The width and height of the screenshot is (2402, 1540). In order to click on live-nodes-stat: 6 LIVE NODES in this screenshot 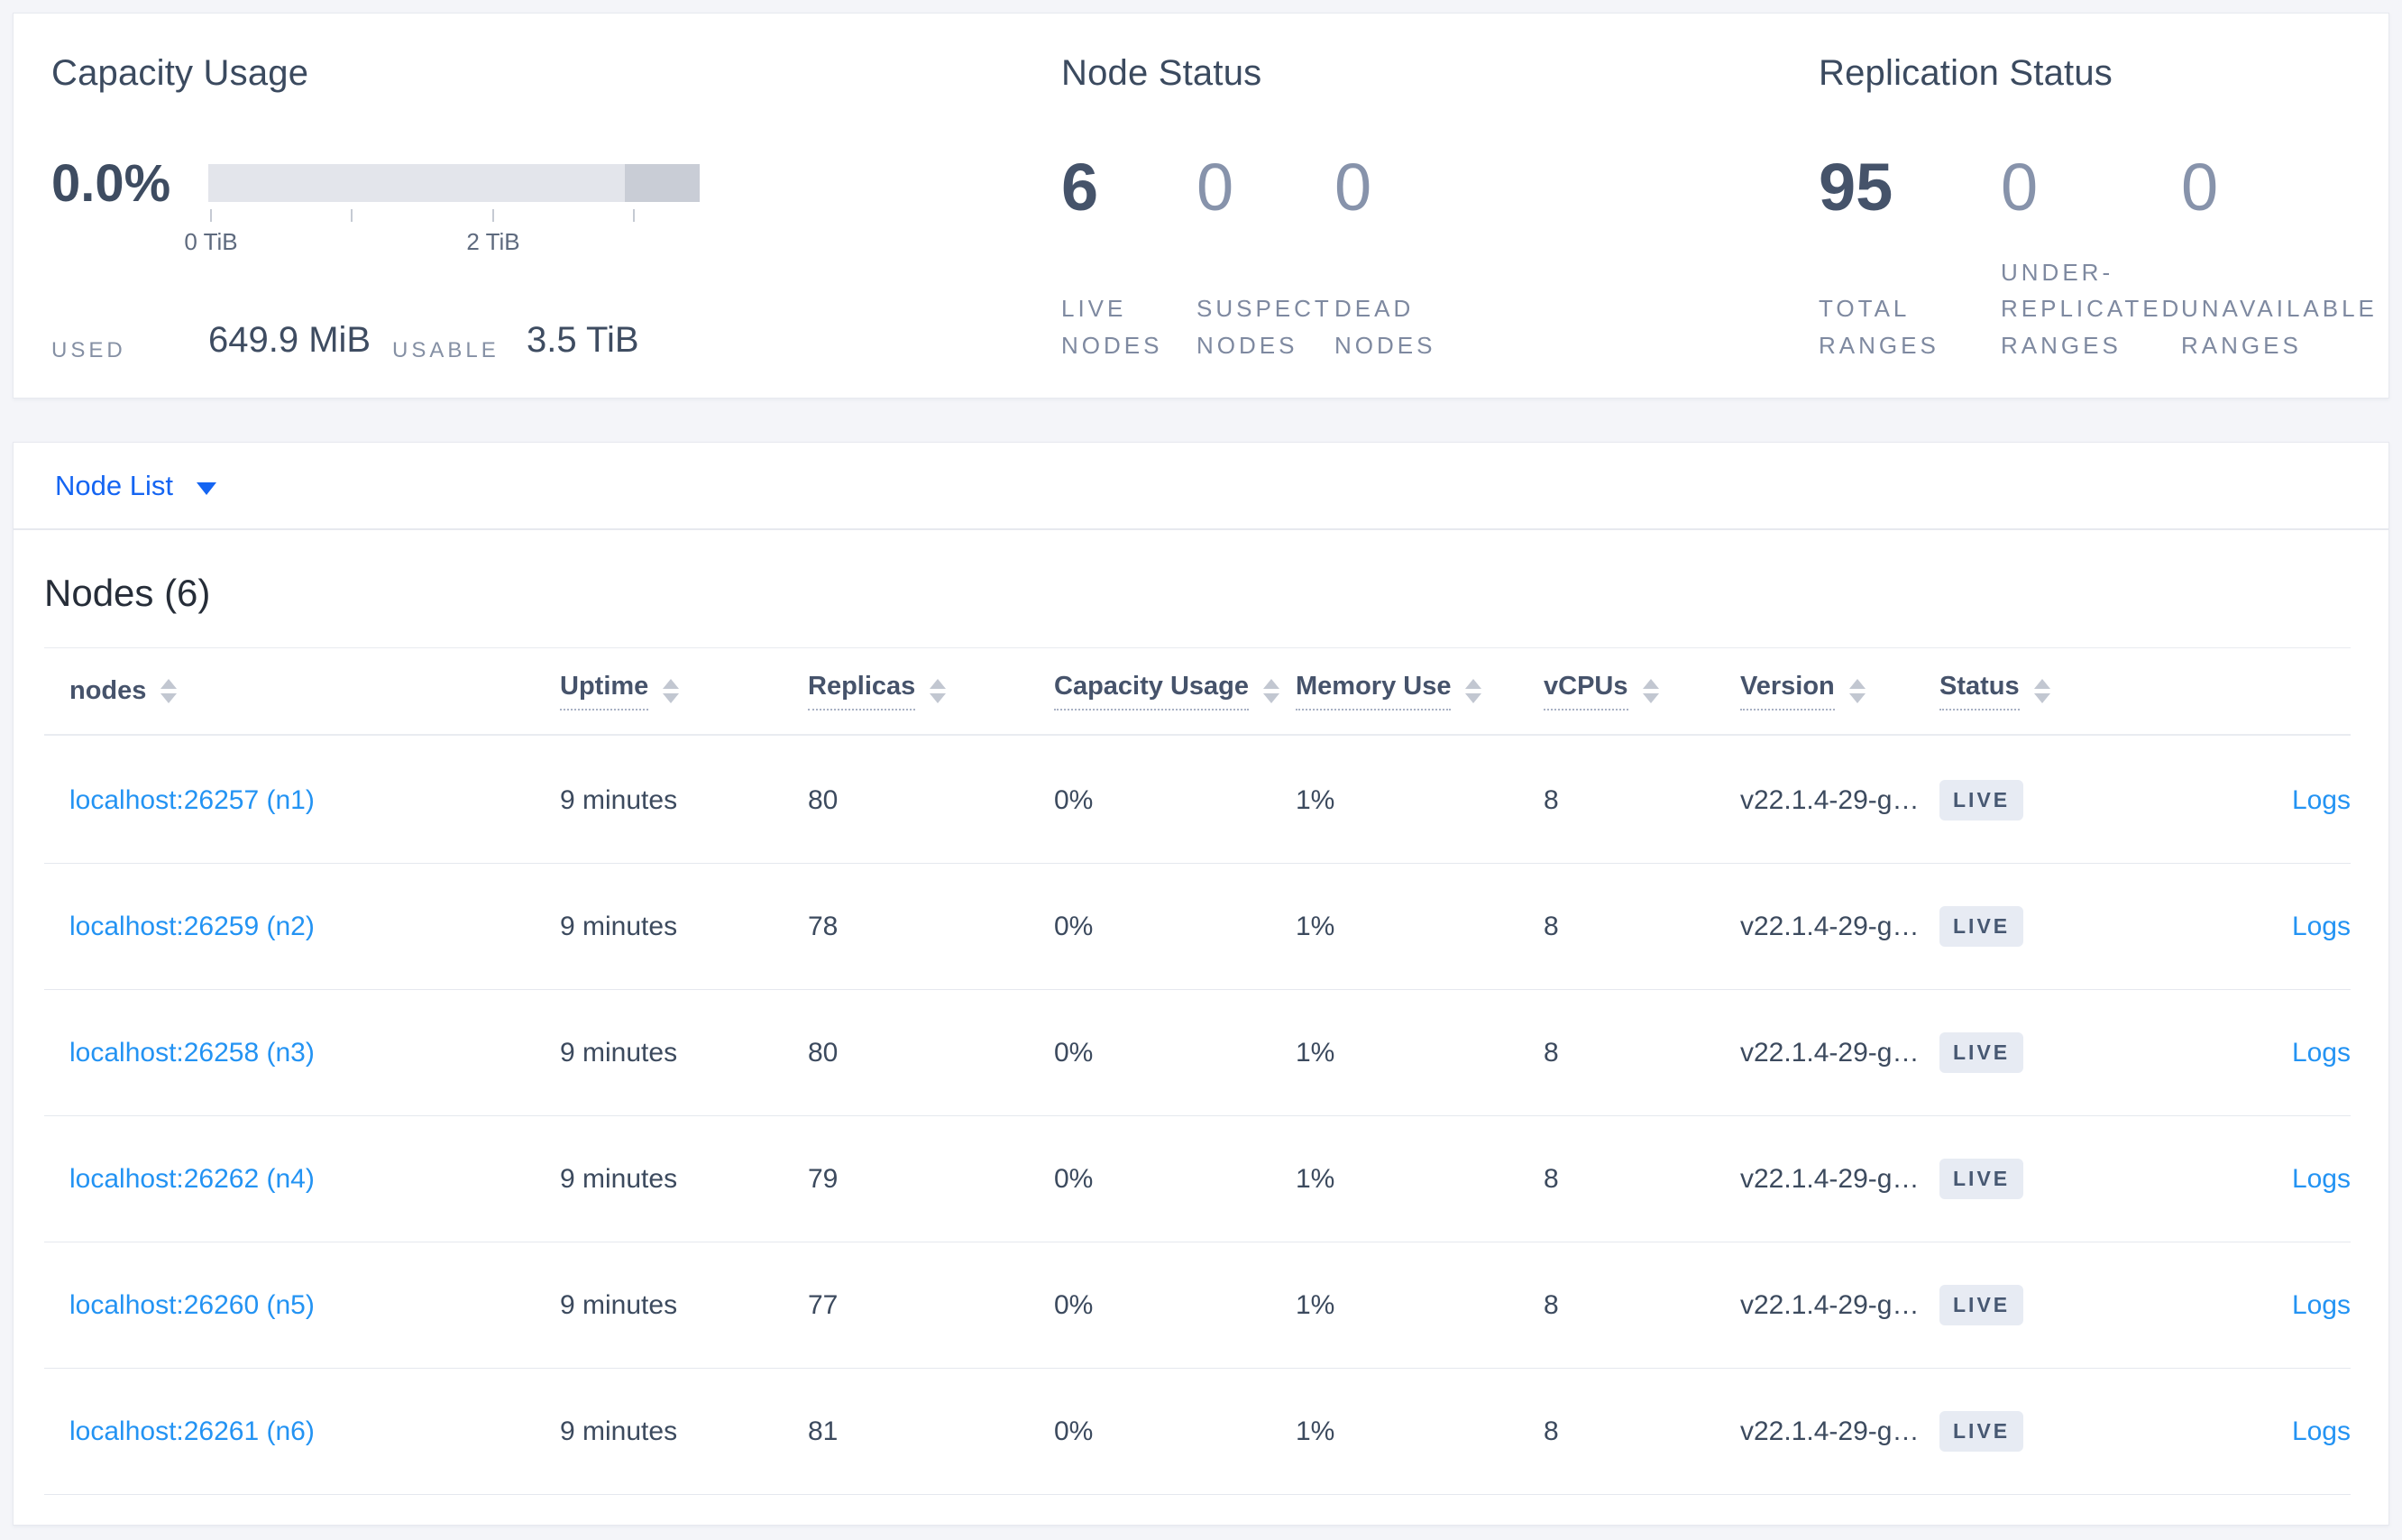, I will do `click(1128, 258)`.